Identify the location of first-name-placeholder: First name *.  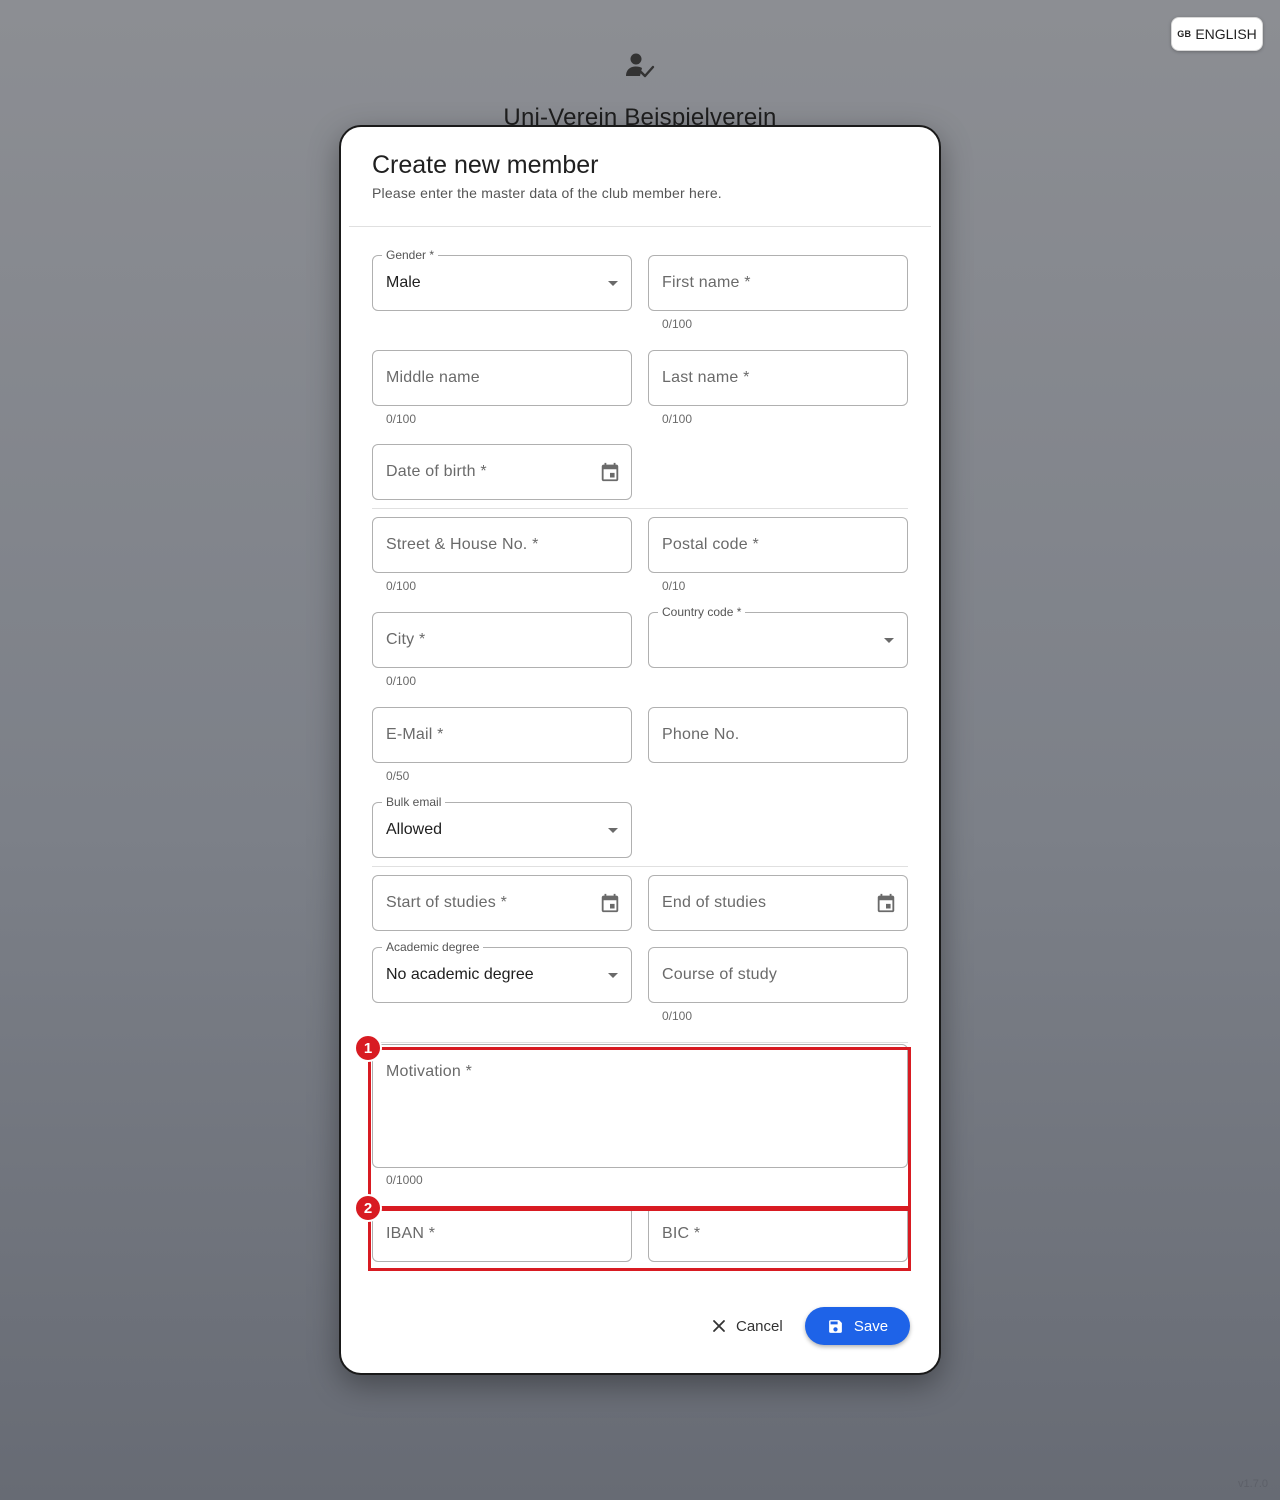
(706, 282).